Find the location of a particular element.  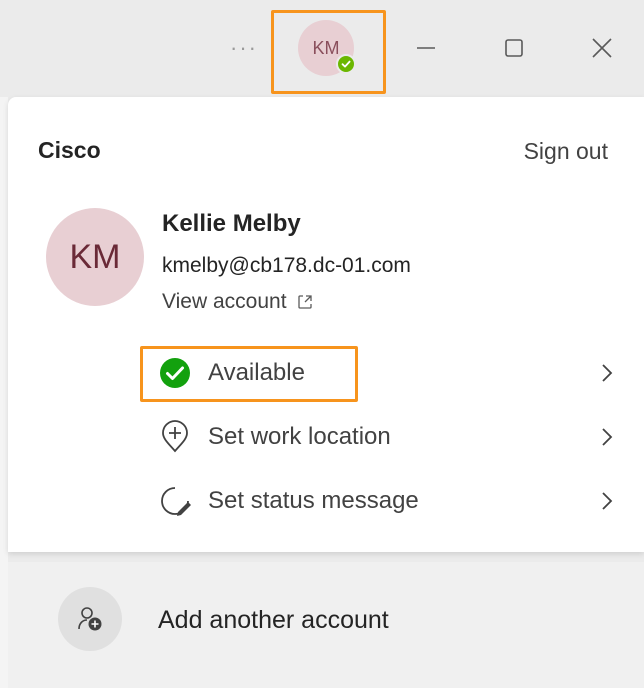

minimize-button is located at coordinates (426, 48).